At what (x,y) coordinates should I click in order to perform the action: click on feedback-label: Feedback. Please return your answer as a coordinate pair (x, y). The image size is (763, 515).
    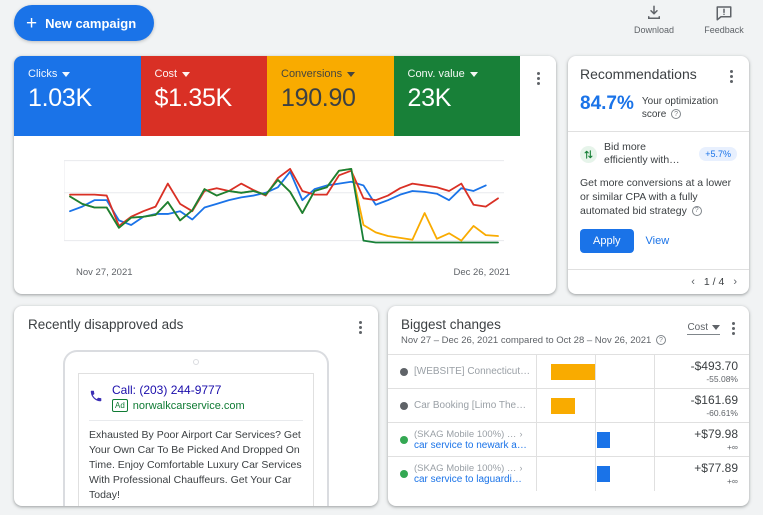
    Looking at the image, I should click on (724, 30).